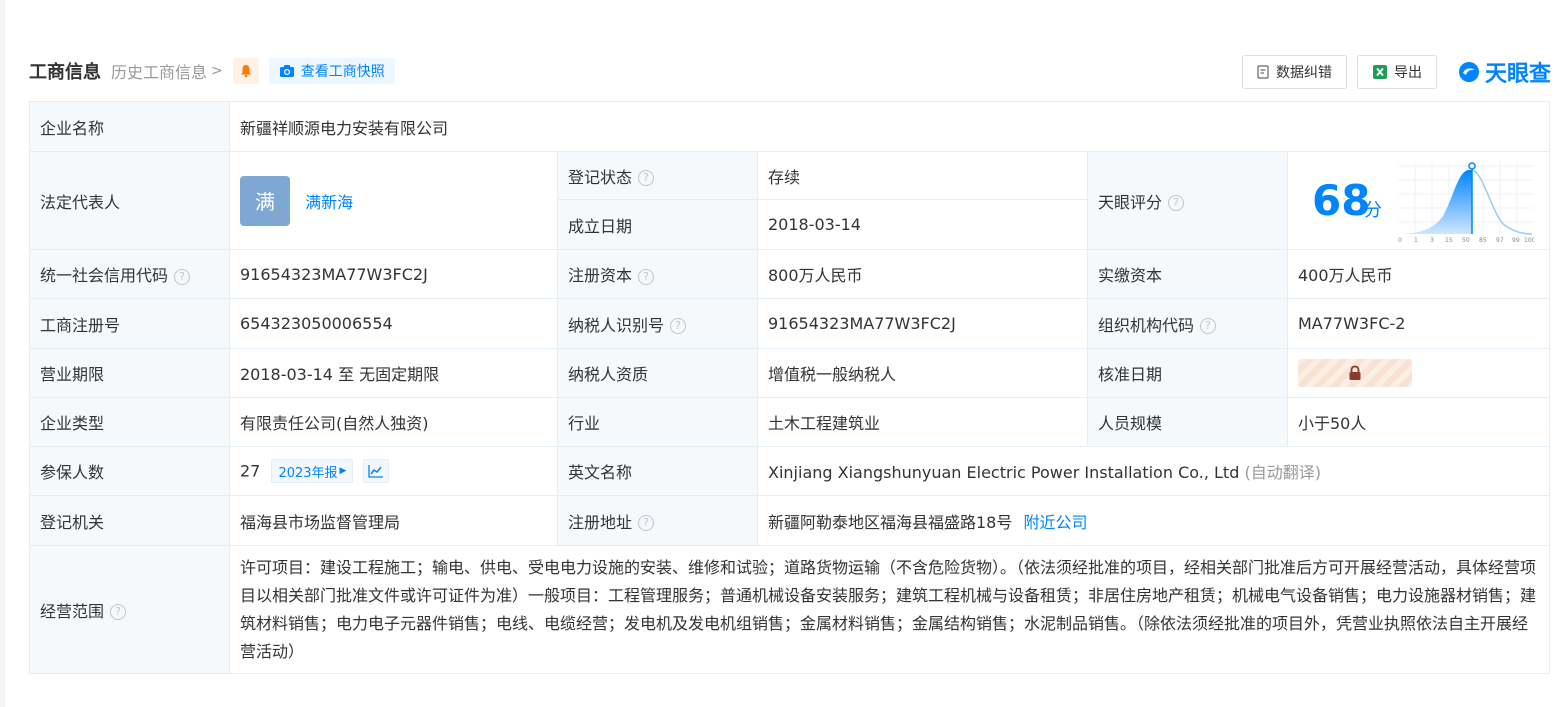  I want to click on axis-tick: 3, so click(1432, 240).